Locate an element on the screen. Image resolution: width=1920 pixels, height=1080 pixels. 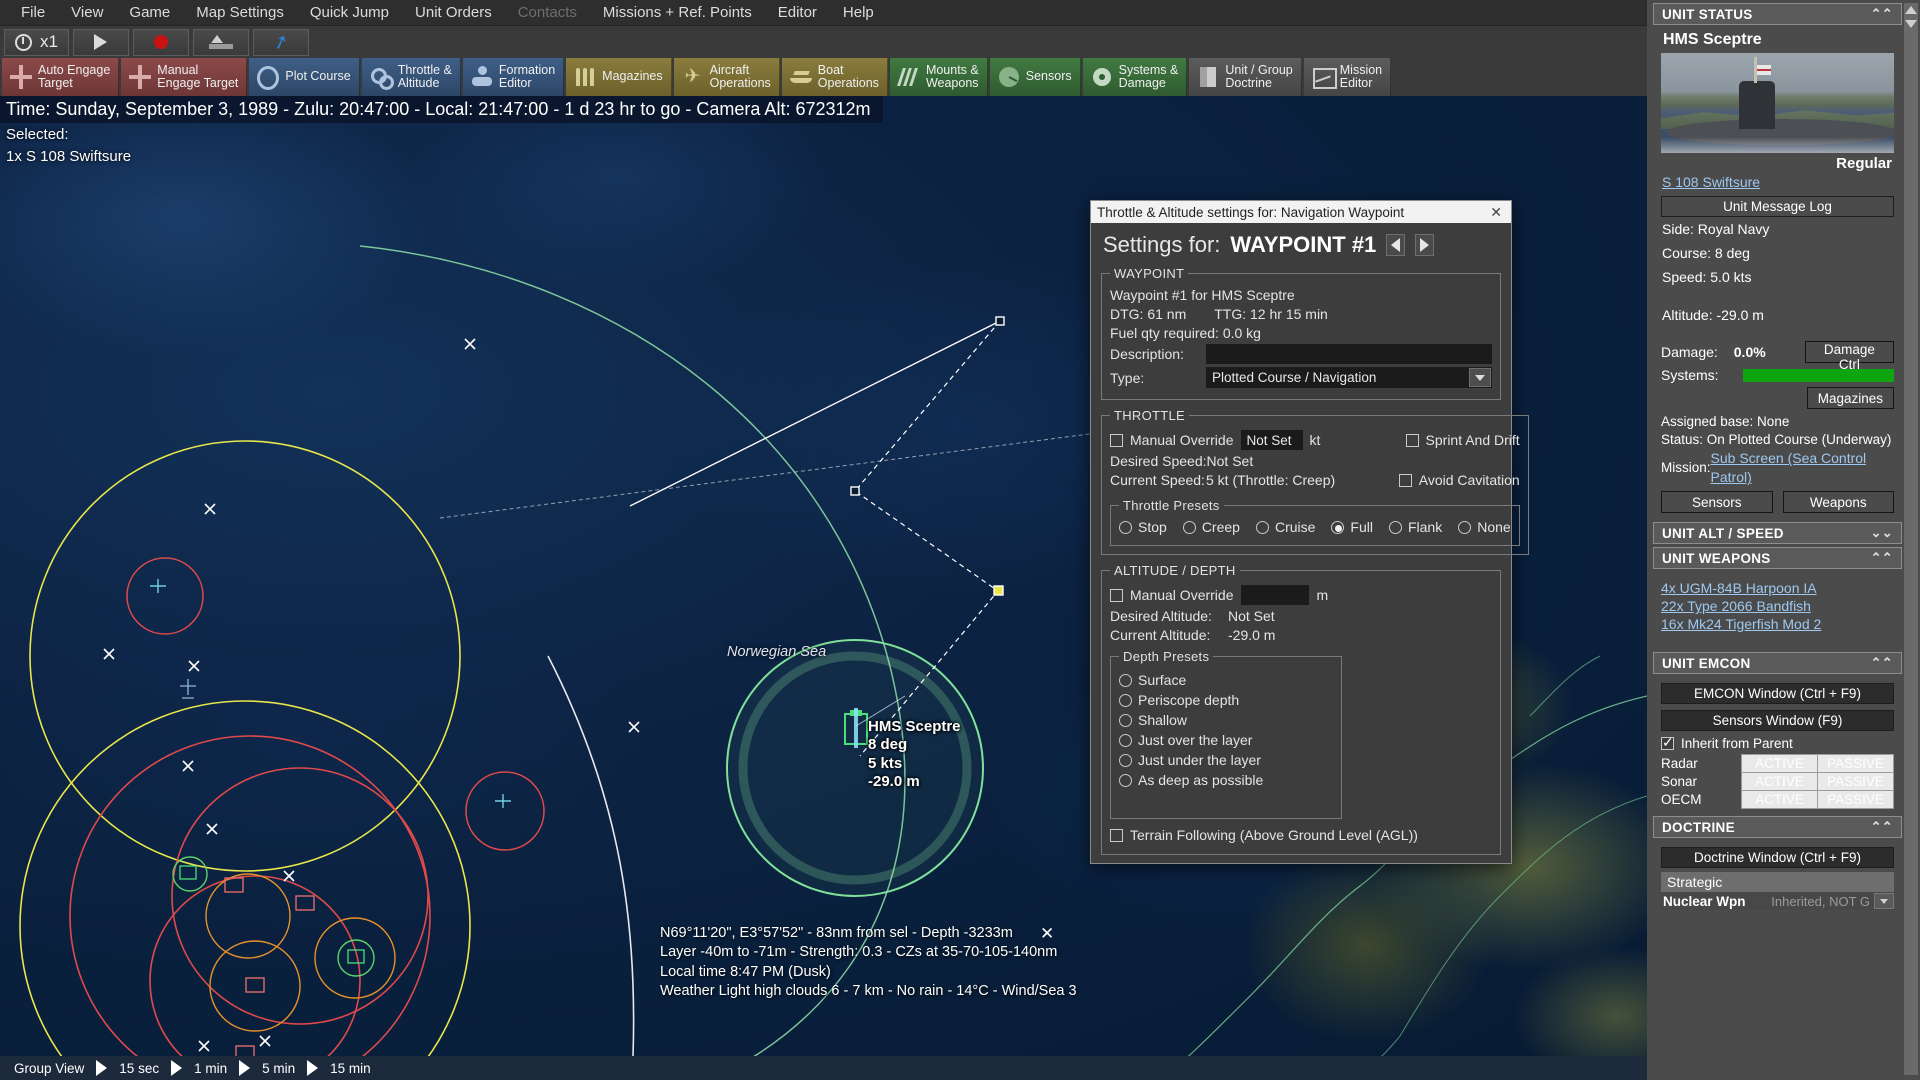
time-step-group-view: Group View is located at coordinates (49, 1068).